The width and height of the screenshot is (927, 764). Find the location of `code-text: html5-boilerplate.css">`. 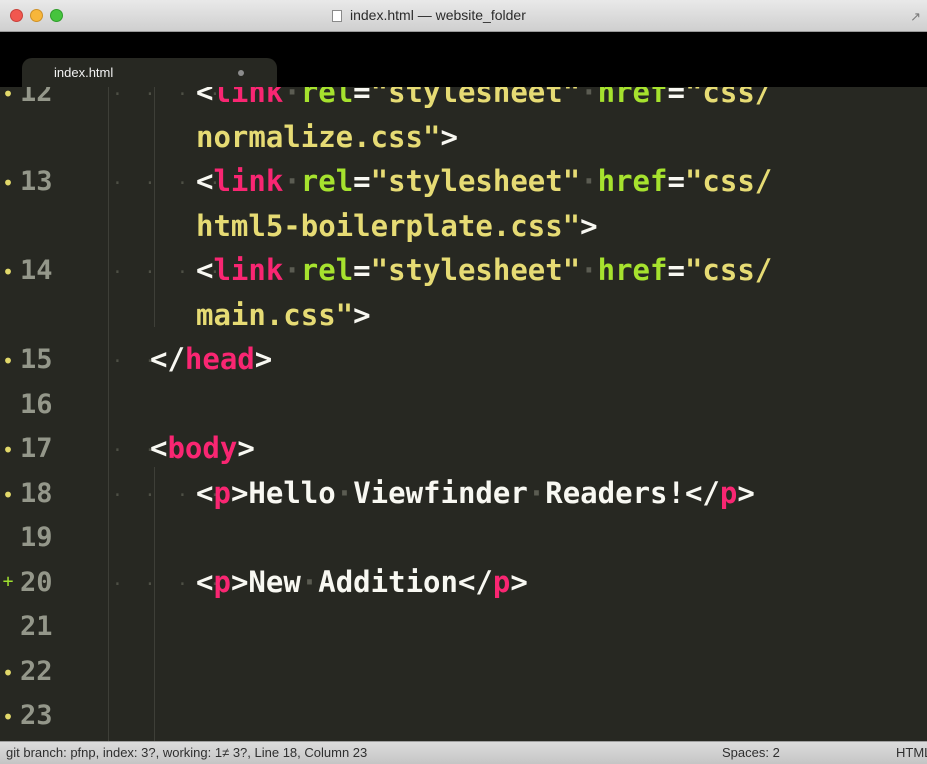

code-text: html5-boilerplate.css"> is located at coordinates (397, 226).